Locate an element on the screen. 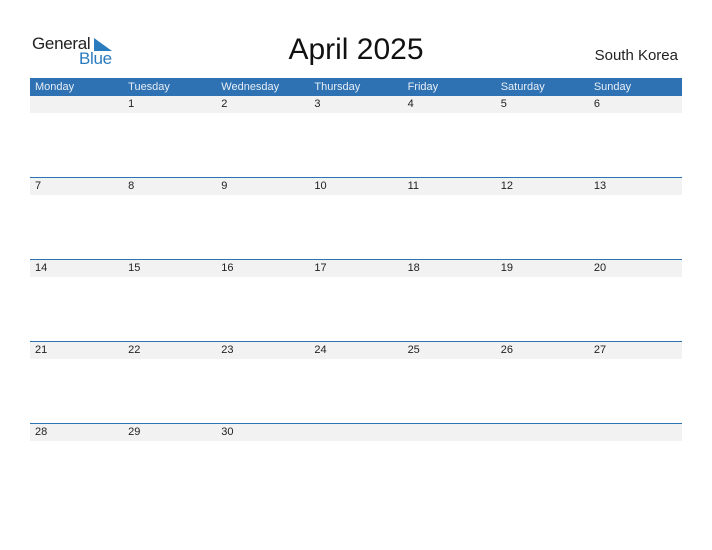 The image size is (712, 550). weekday-friday: Friday is located at coordinates (423, 87).